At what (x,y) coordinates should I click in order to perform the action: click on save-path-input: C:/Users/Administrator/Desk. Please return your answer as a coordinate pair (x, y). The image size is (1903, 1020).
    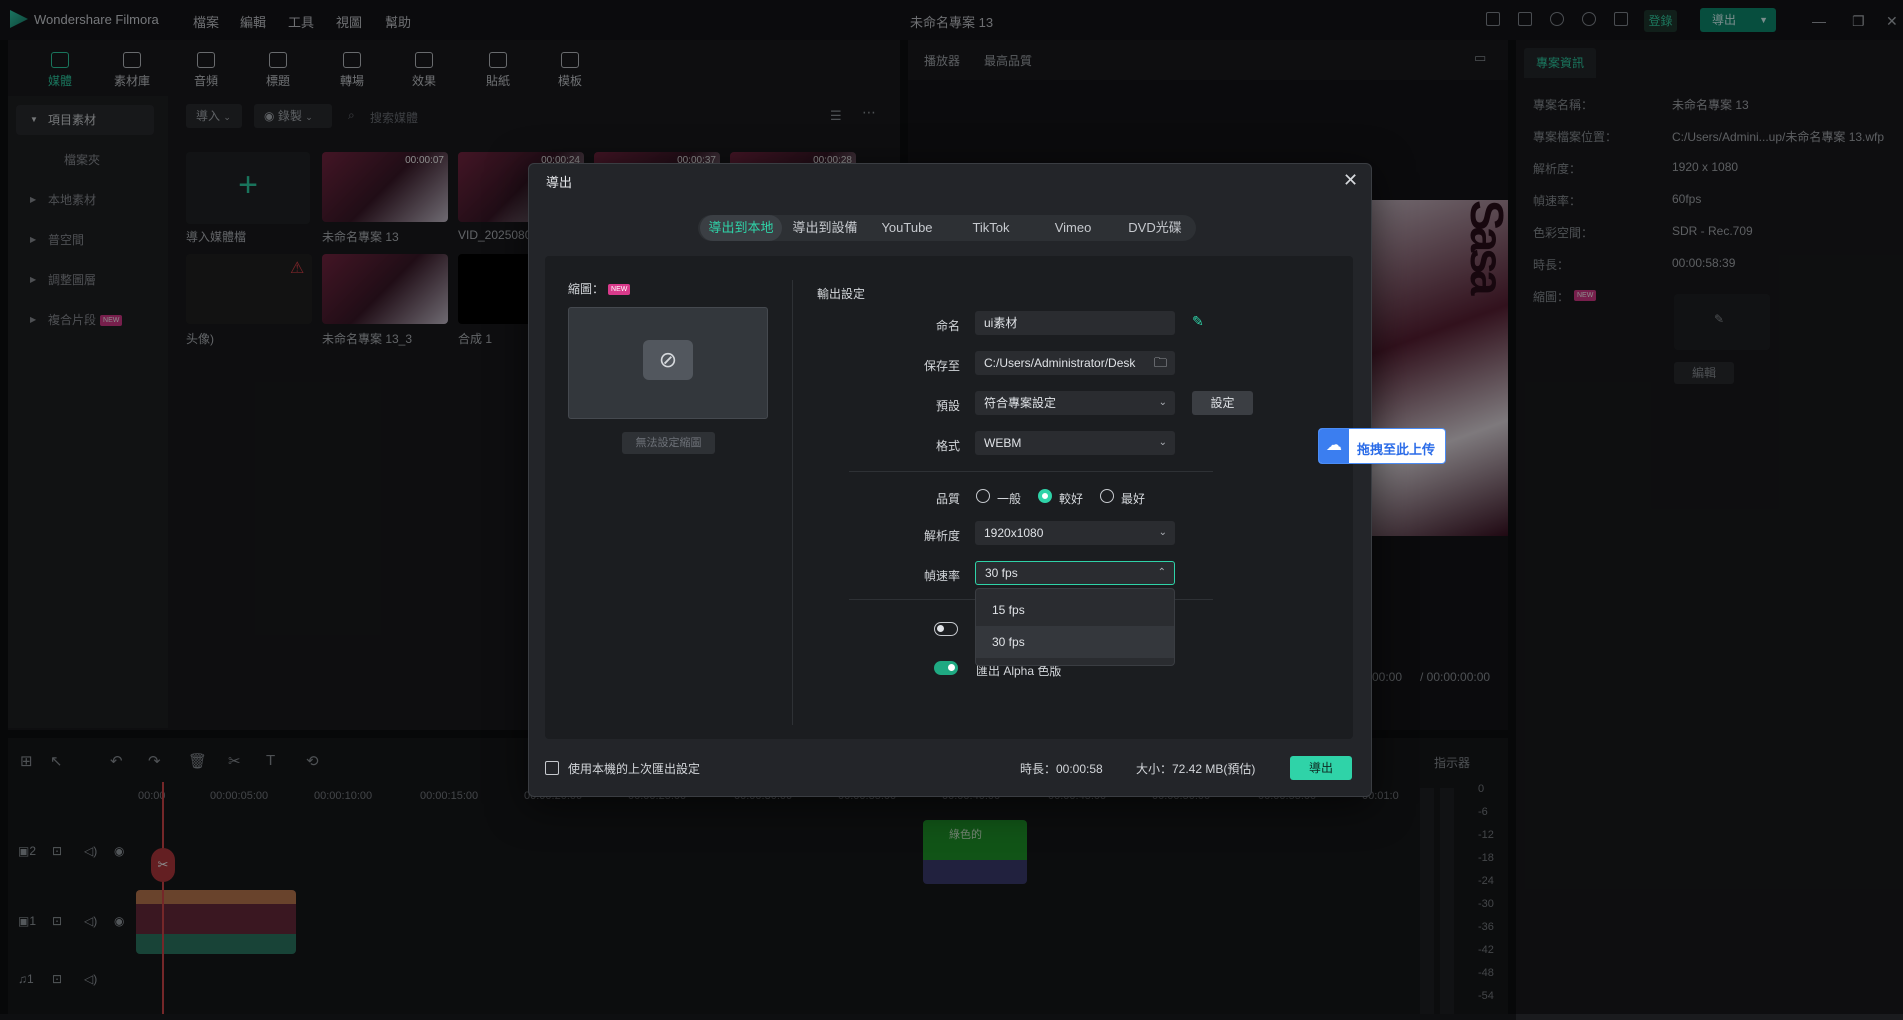
    Looking at the image, I should click on (1075, 363).